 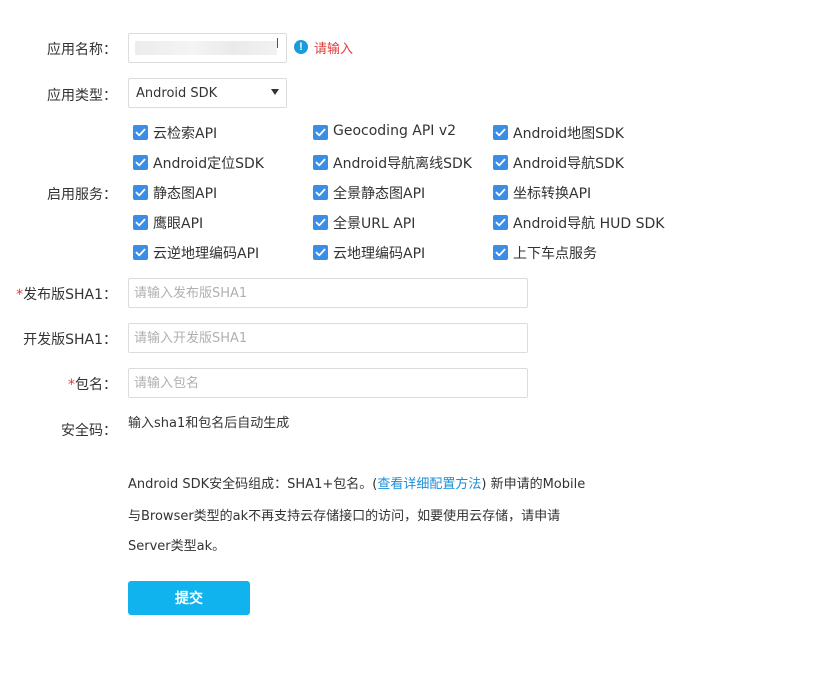 I want to click on service-option: Android导航离线SDK, so click(x=400, y=163).